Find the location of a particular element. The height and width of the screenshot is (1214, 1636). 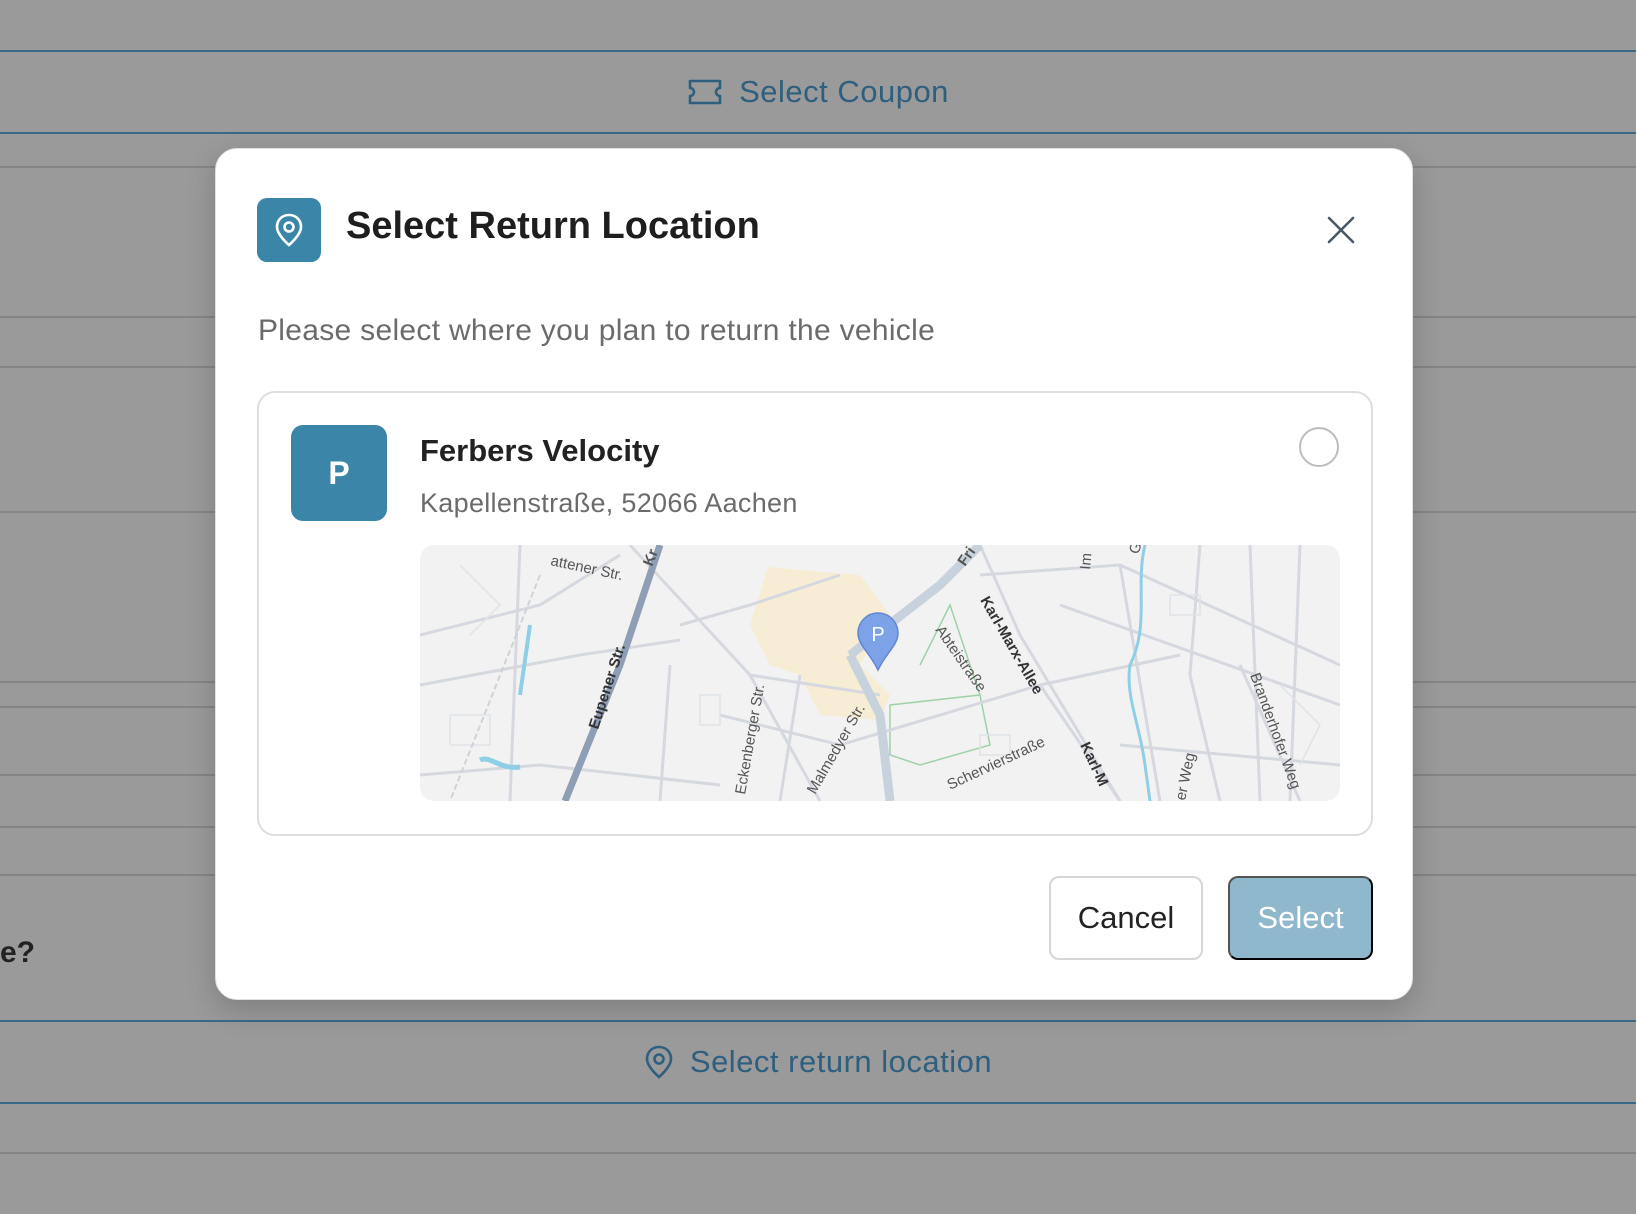

street-label: Schervierstraße is located at coordinates (996, 763).